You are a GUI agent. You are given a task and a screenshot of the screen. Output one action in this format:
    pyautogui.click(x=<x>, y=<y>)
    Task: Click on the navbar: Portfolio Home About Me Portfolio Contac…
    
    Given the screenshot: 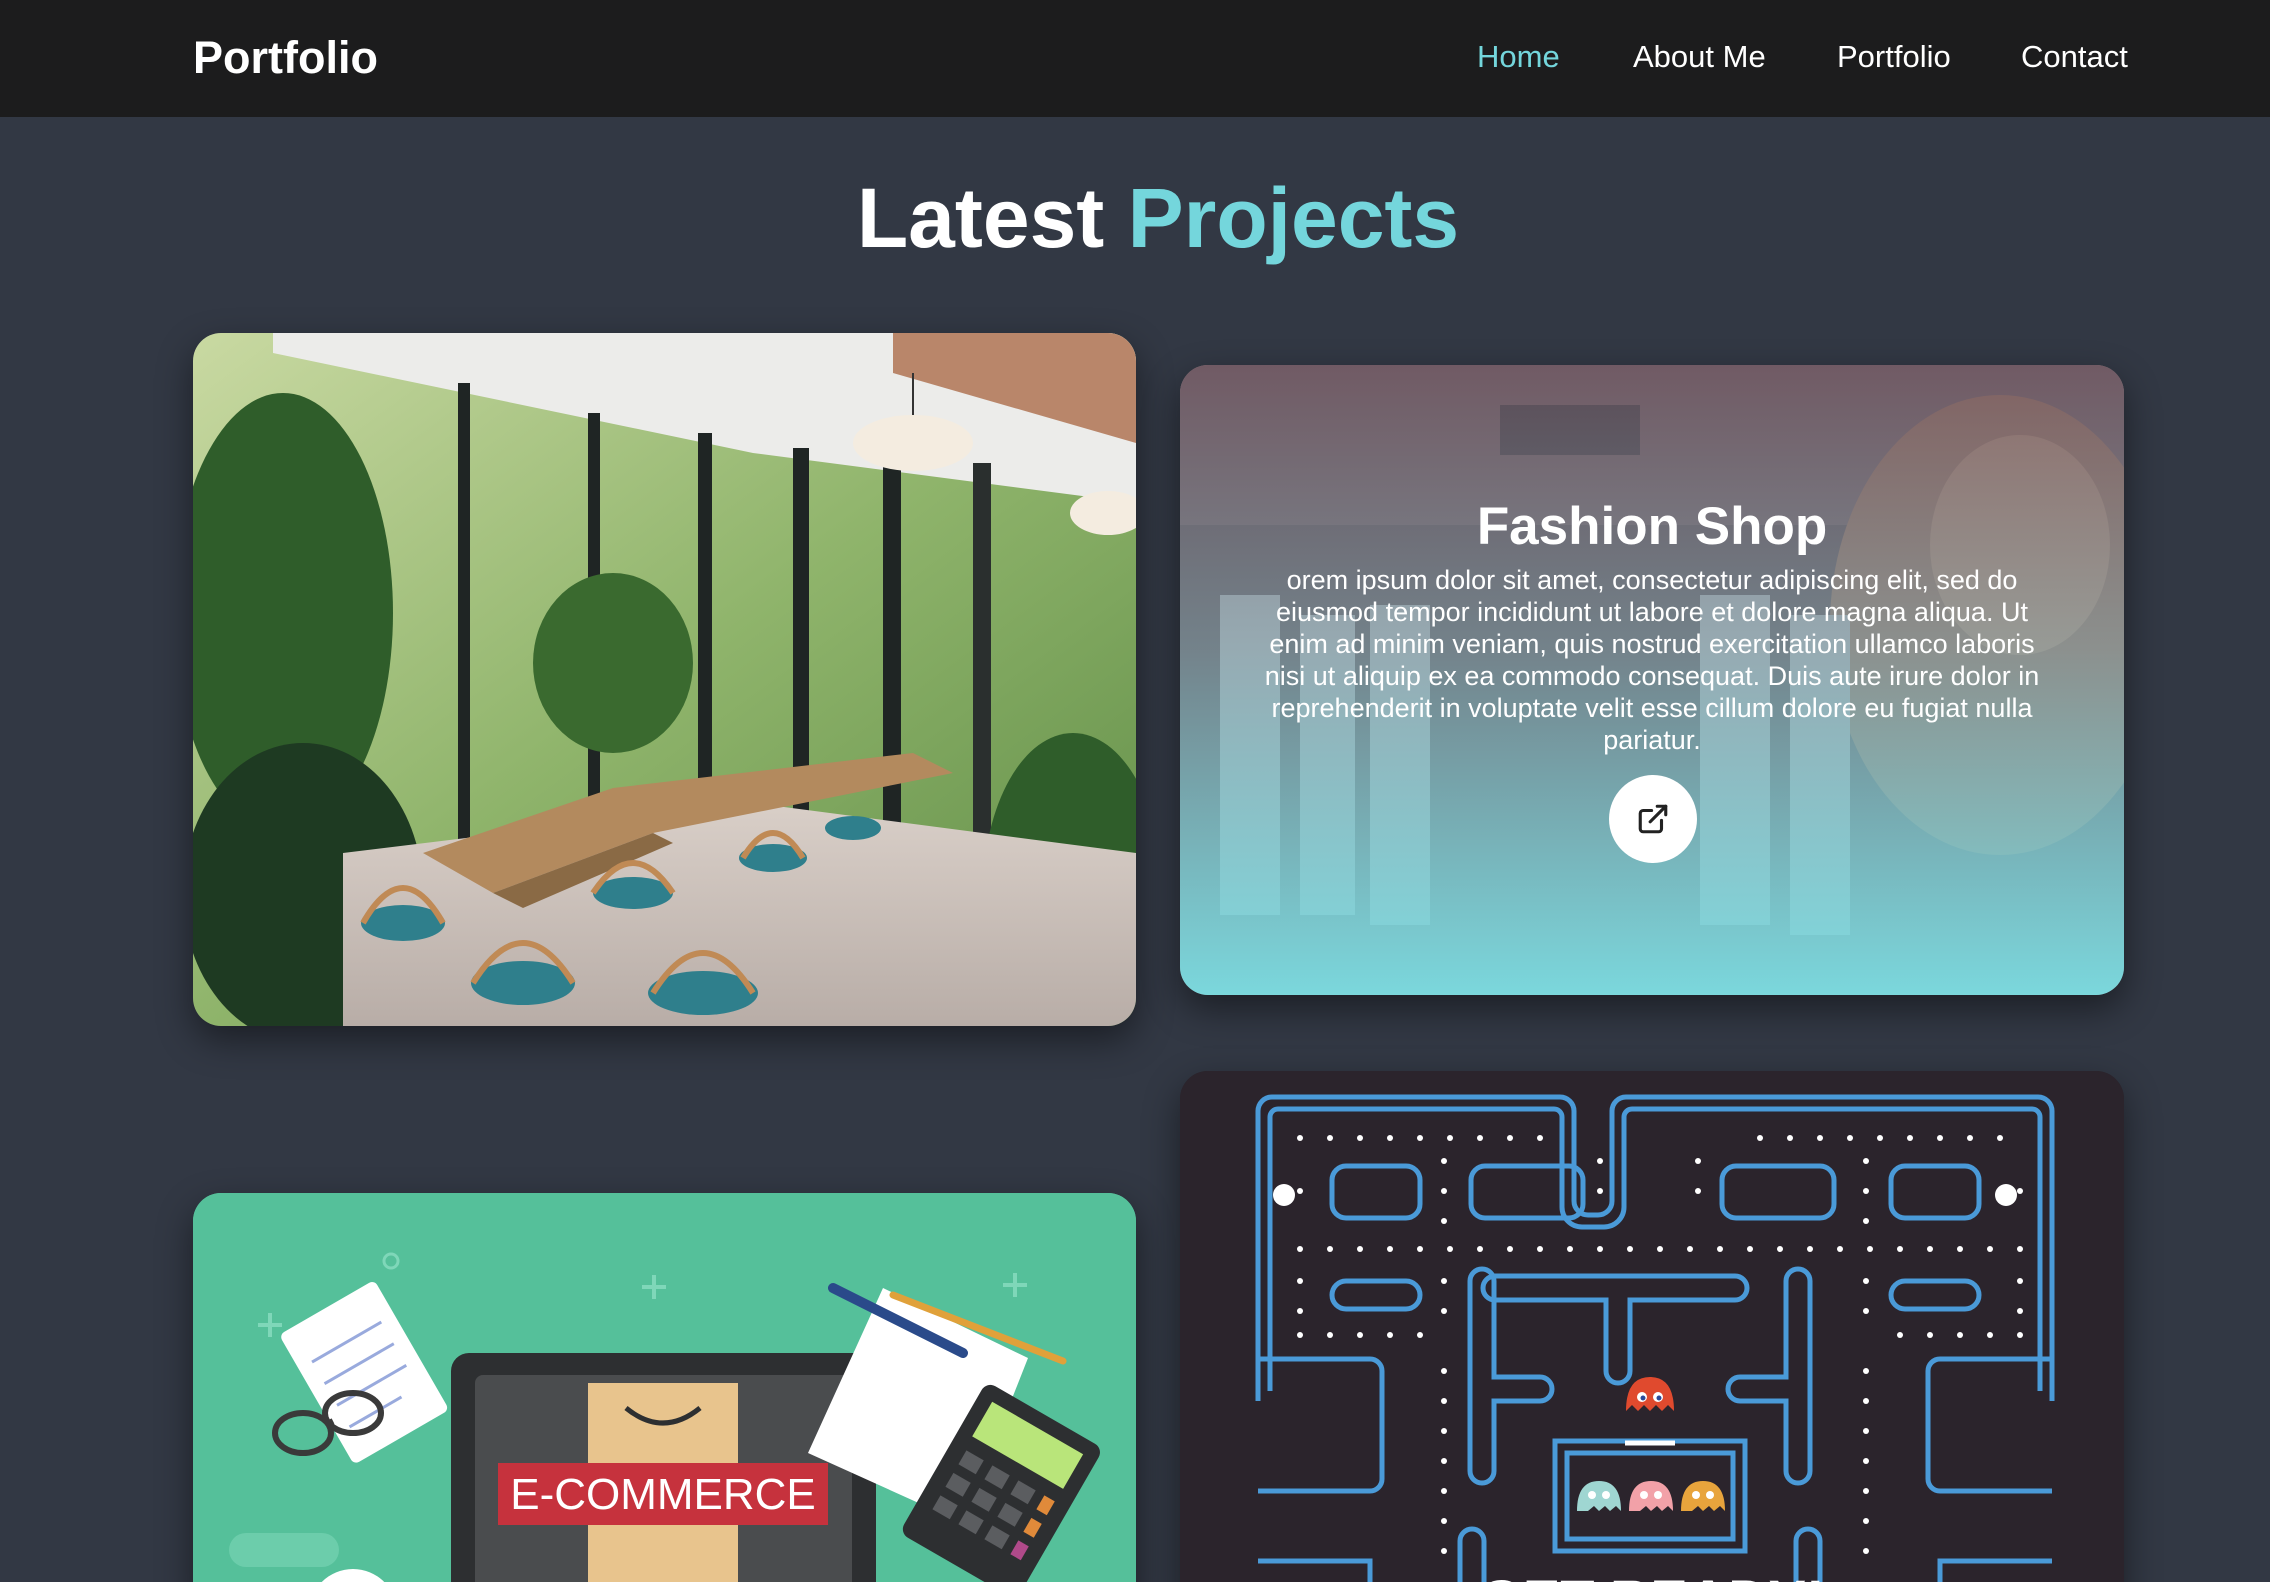 What is the action you would take?
    pyautogui.click(x=1135, y=58)
    